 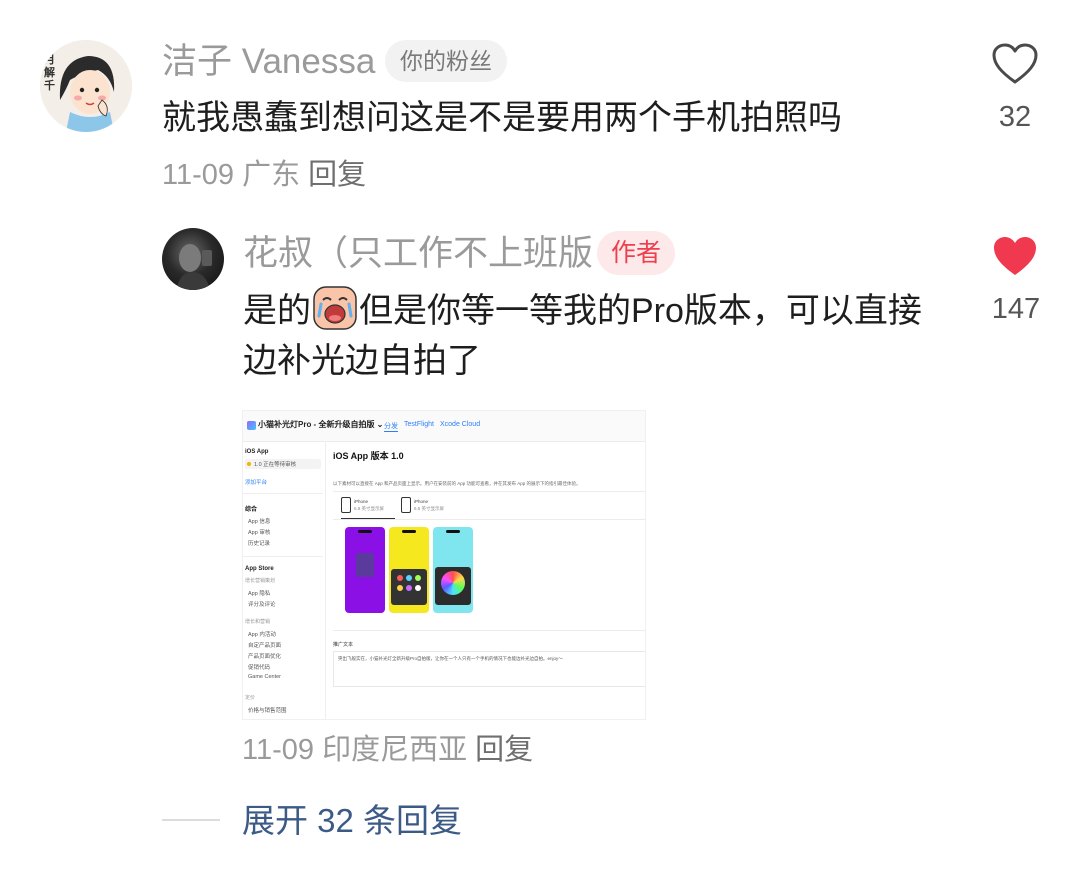 What do you see at coordinates (259, 533) in the screenshot?
I see `shot-sidebar-item: App 审核` at bounding box center [259, 533].